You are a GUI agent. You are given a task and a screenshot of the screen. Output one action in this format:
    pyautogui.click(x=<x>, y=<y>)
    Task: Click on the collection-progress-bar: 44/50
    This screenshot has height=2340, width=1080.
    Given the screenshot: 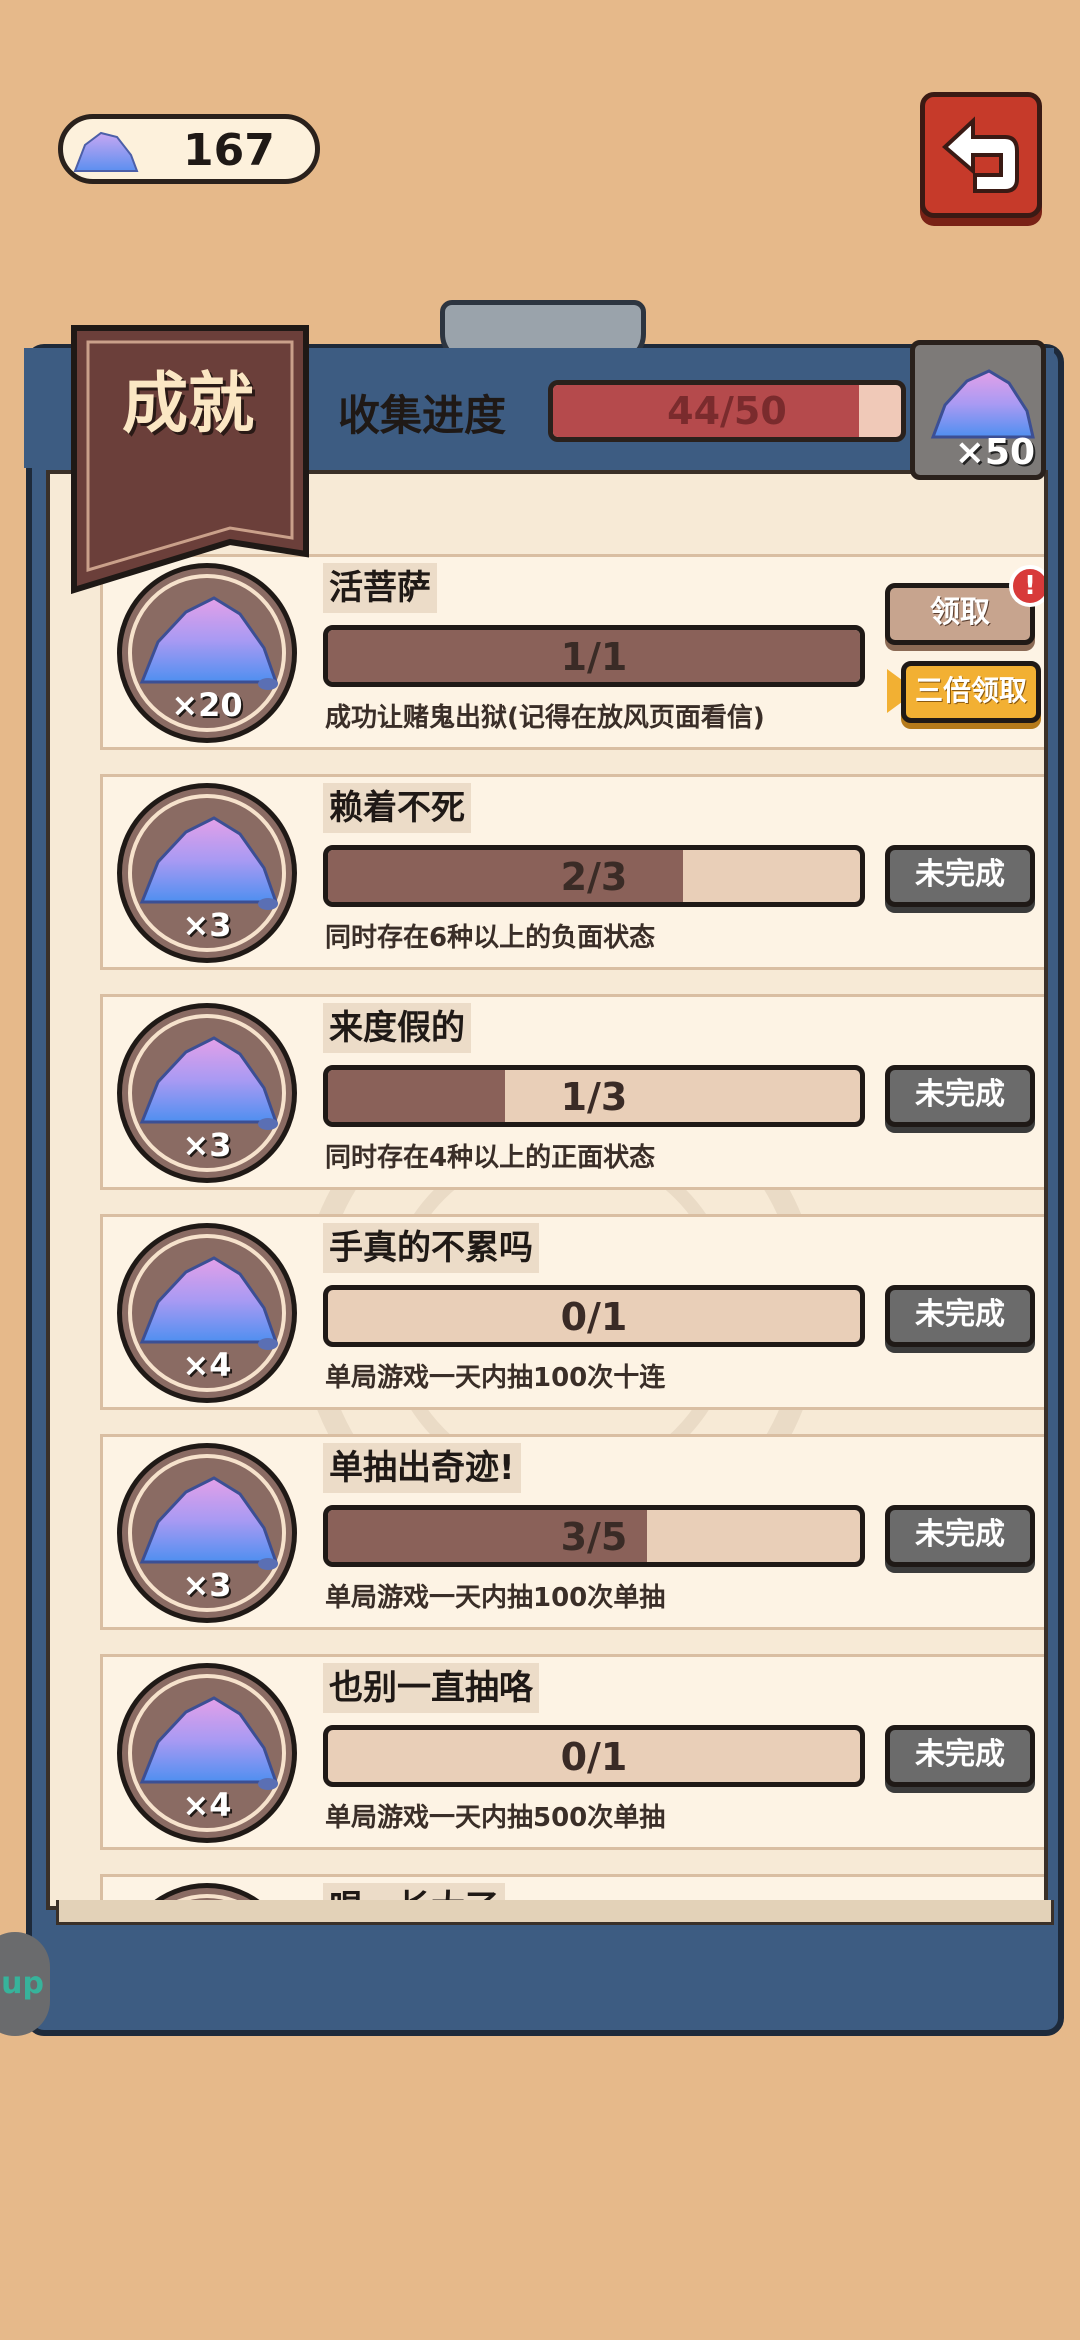 What is the action you would take?
    pyautogui.click(x=727, y=411)
    